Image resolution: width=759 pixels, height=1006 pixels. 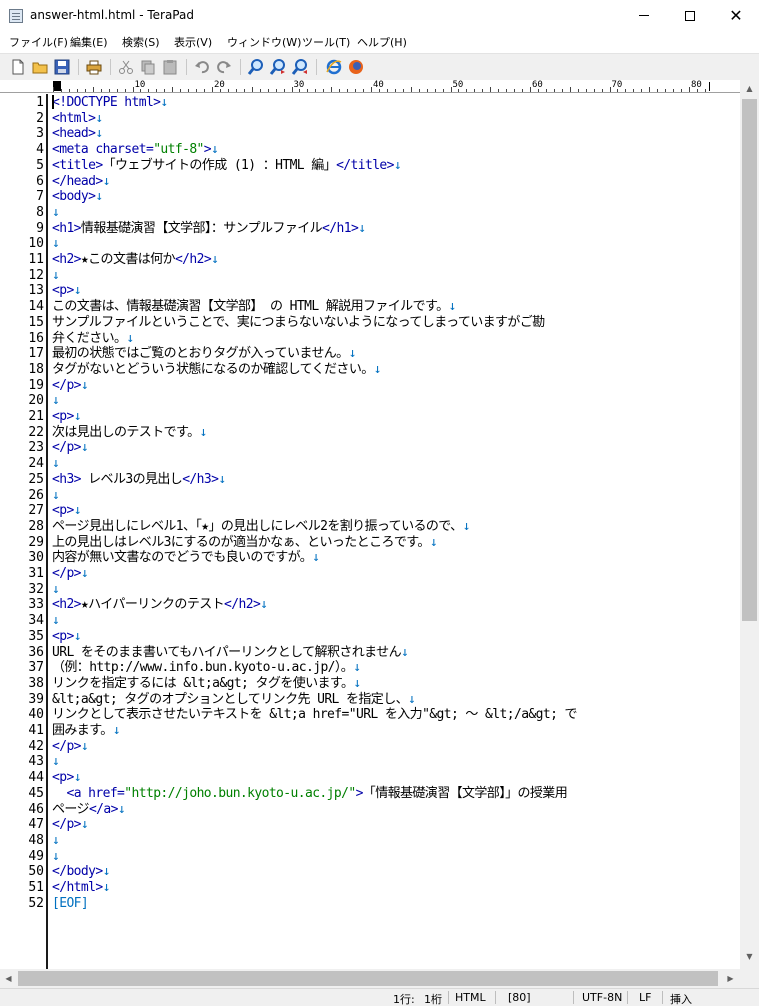 I want to click on editor-line: 27 <p>↓, so click(x=370, y=511).